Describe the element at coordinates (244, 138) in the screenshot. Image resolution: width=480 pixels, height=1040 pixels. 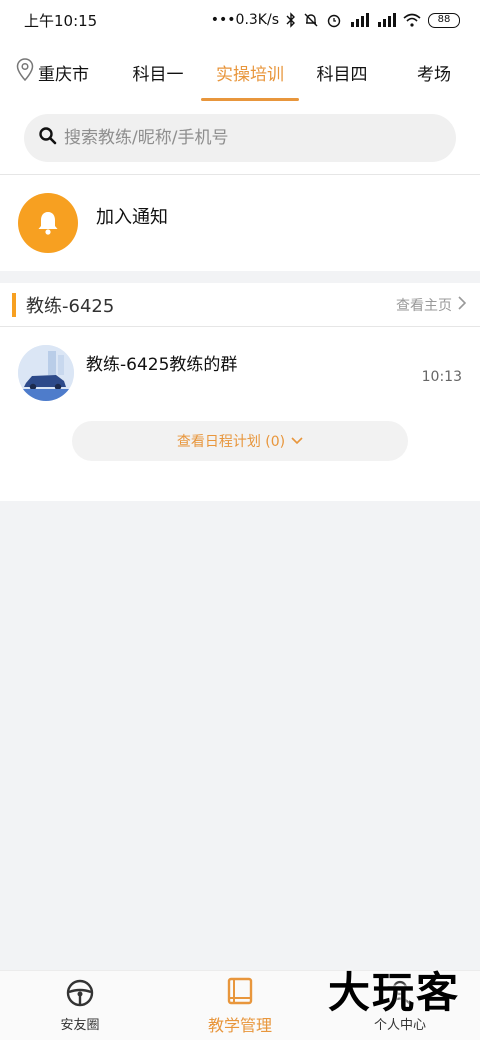
I see `search-input` at that location.